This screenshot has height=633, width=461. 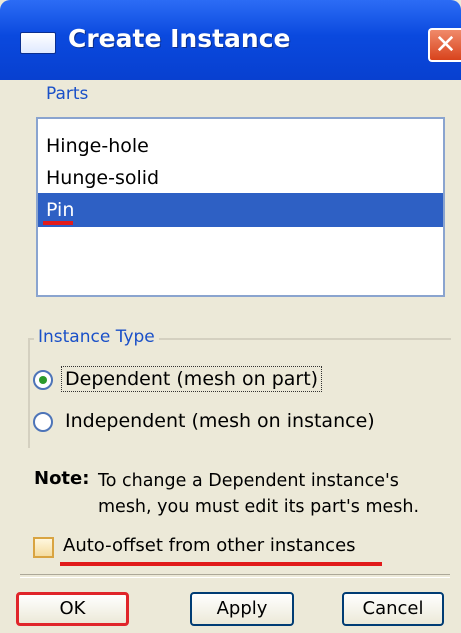 I want to click on radio-label-dependent: Dependent (mesh on part), so click(x=192, y=379).